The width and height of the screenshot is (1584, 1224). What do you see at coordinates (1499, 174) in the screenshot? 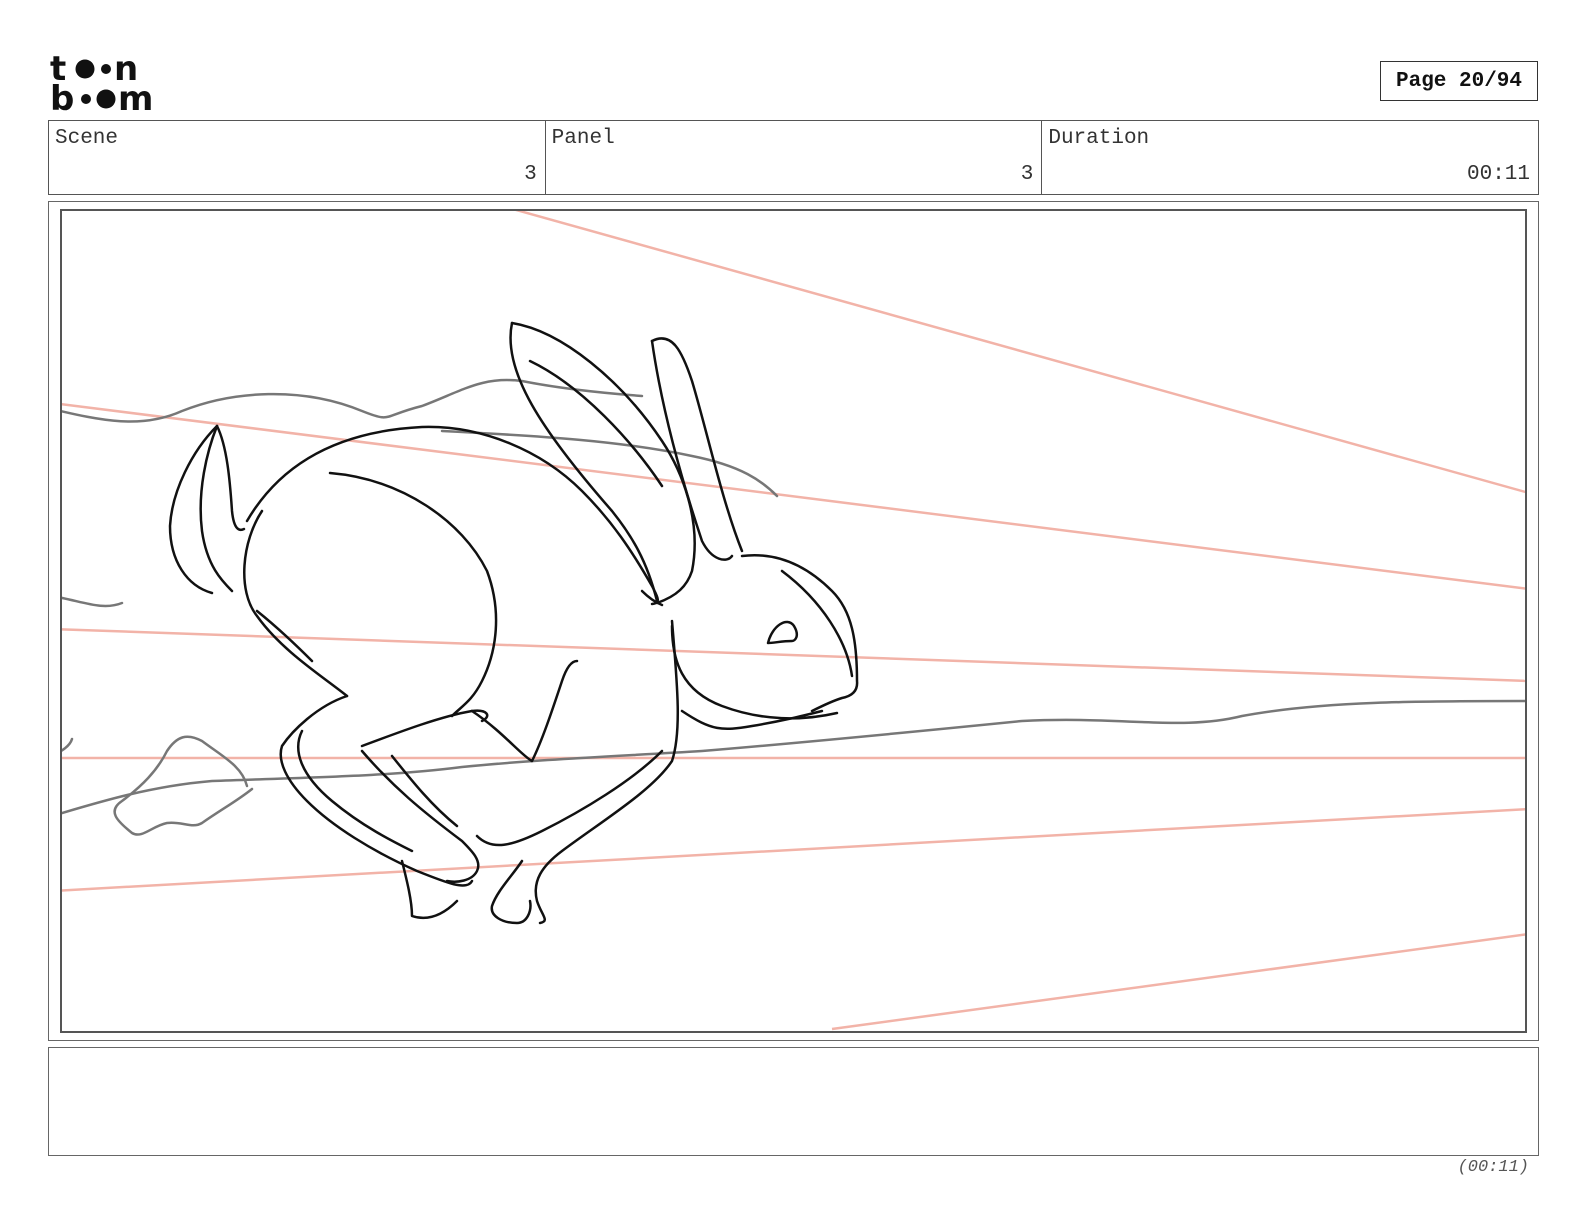
I see `duration-value: 00:11` at bounding box center [1499, 174].